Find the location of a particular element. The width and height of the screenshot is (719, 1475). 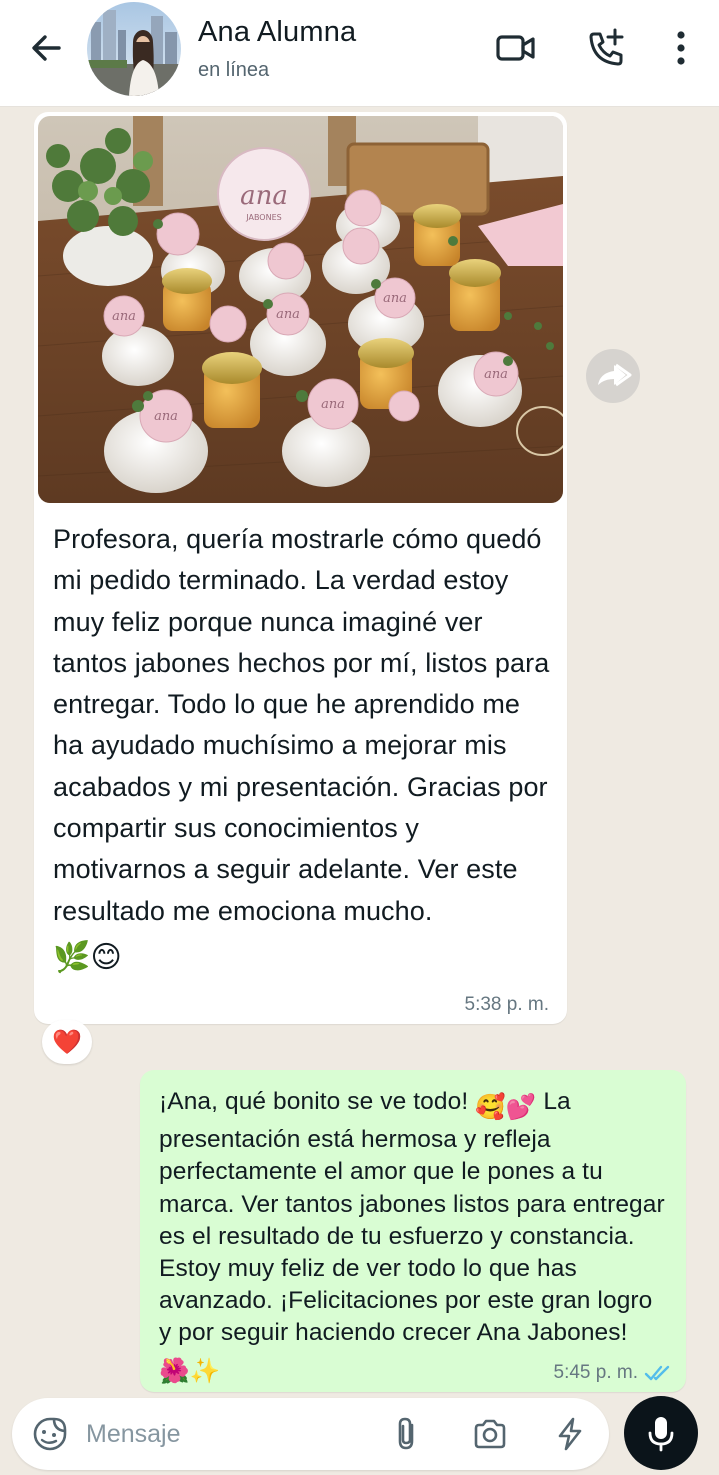

chat-header: Ana Alumna en línea is located at coordinates (359, 53).